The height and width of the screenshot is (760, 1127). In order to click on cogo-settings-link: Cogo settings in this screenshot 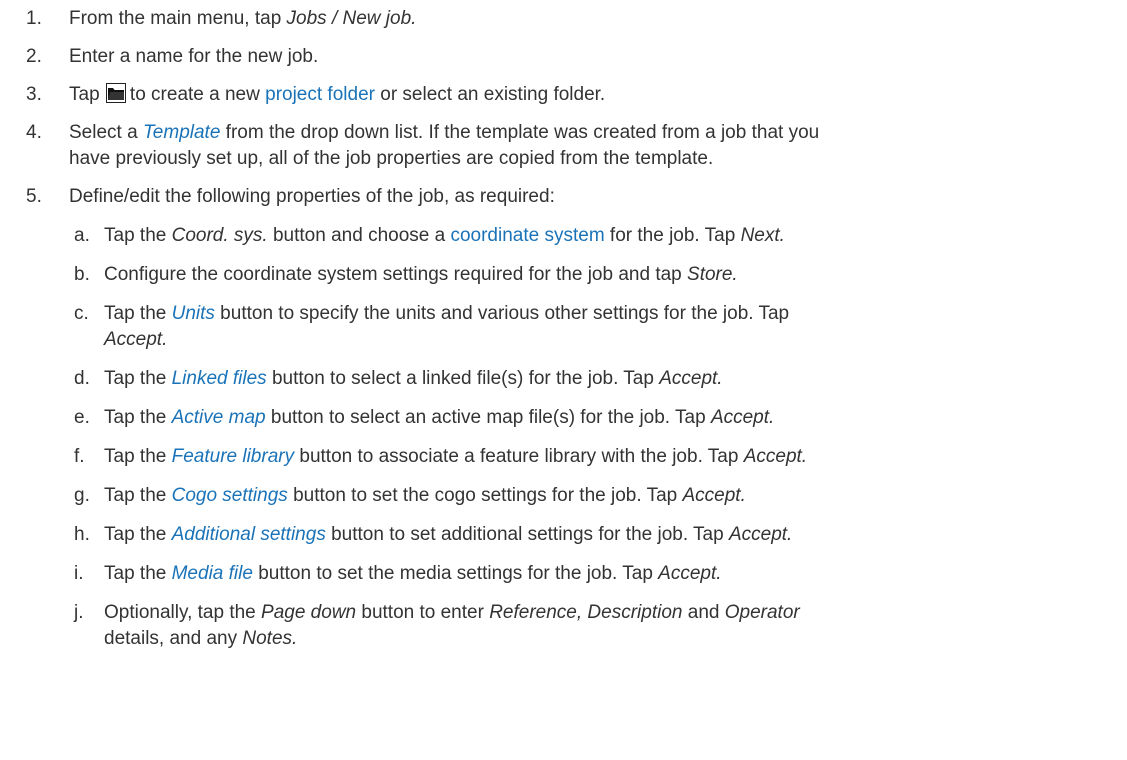, I will do `click(230, 495)`.